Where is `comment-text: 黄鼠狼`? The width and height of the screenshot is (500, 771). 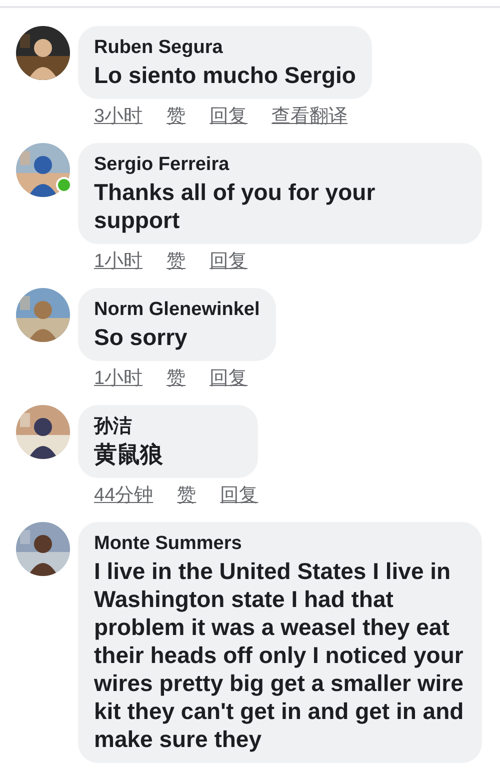 comment-text: 黄鼠狼 is located at coordinates (129, 454).